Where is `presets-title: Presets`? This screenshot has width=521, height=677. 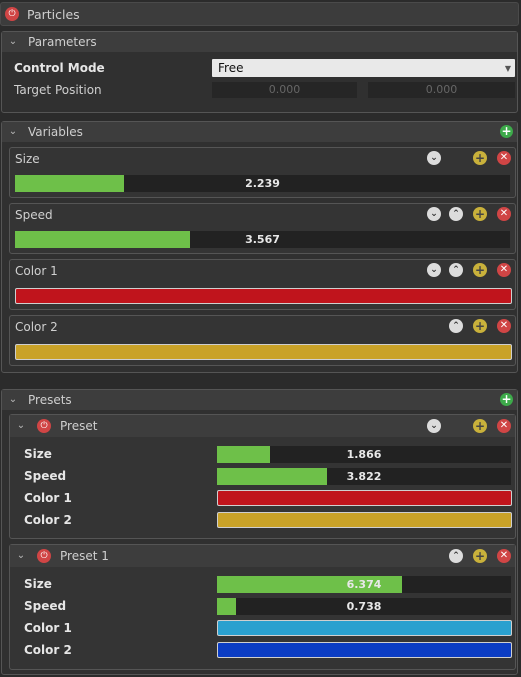 presets-title: Presets is located at coordinates (50, 400).